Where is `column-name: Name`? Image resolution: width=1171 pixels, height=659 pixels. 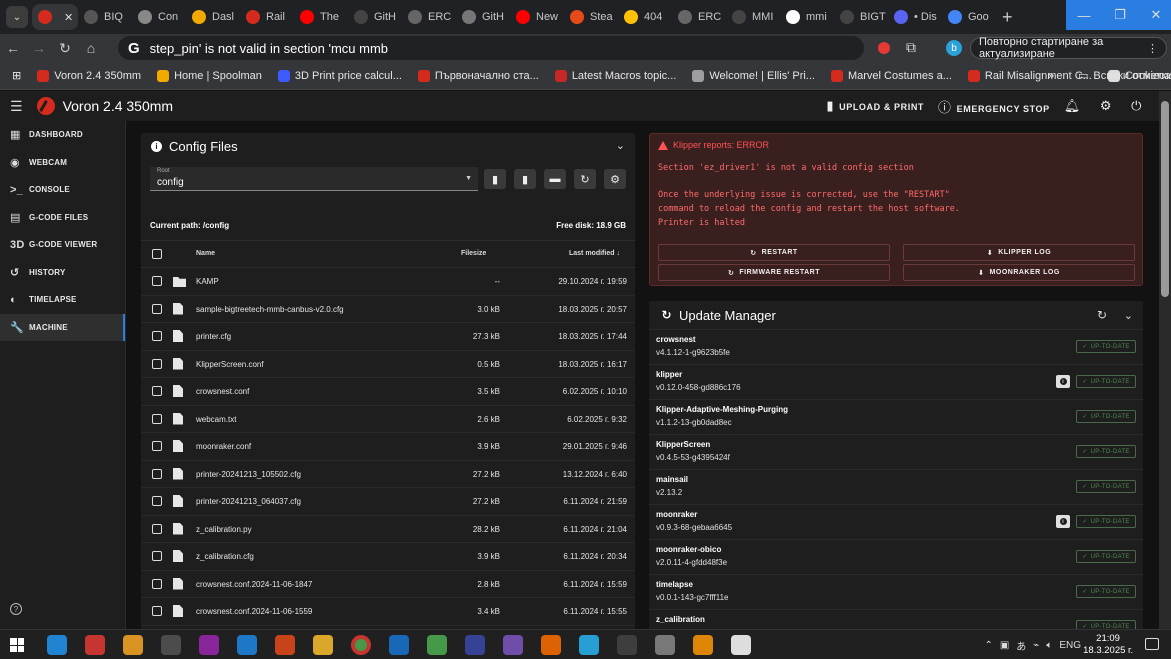 column-name: Name is located at coordinates (205, 253).